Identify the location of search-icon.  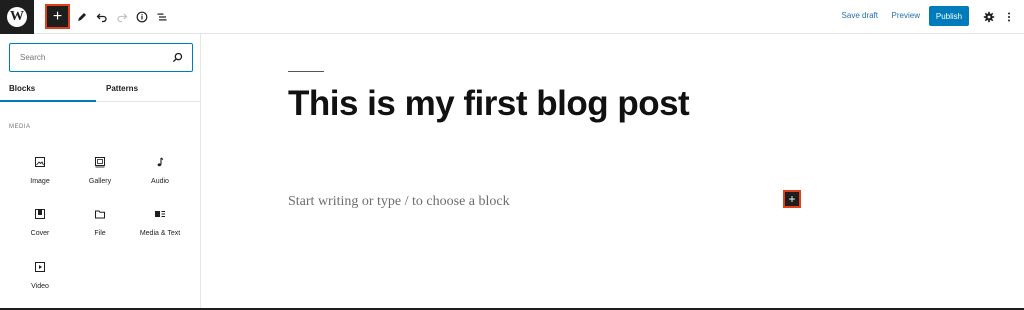
(177, 57).